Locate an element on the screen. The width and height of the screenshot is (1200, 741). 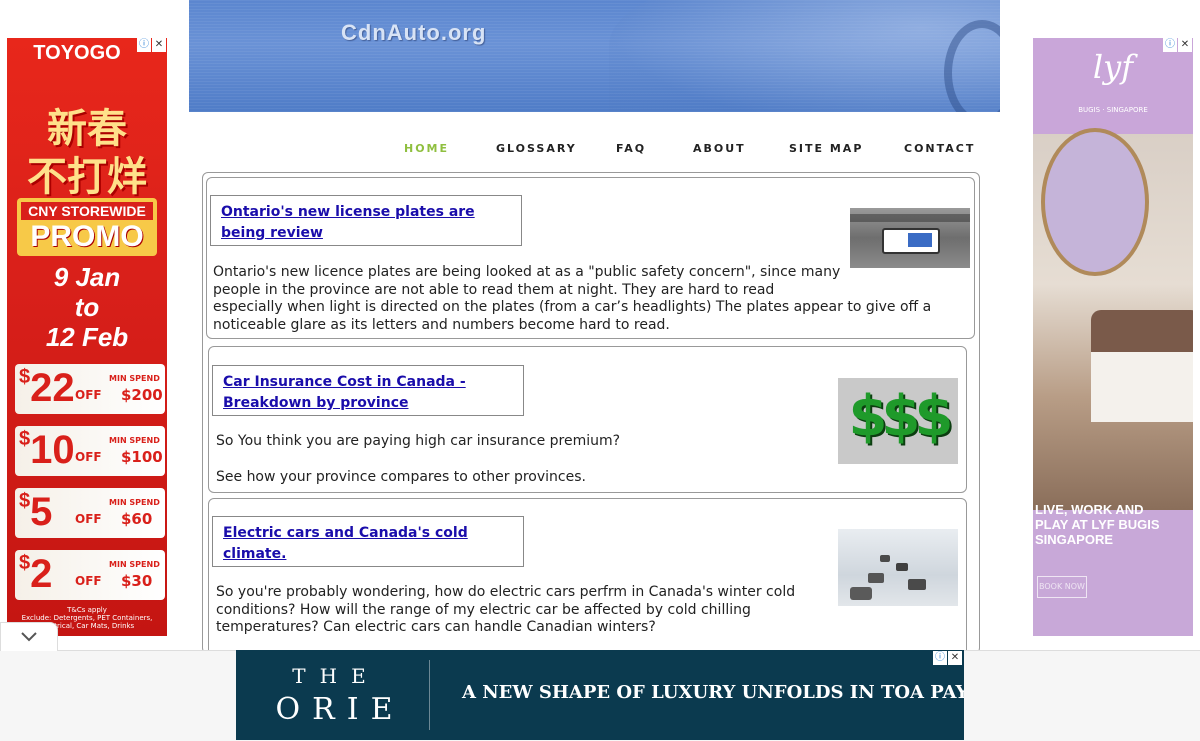
ad-chinese-line2: 不打烊 is located at coordinates (87, 177).